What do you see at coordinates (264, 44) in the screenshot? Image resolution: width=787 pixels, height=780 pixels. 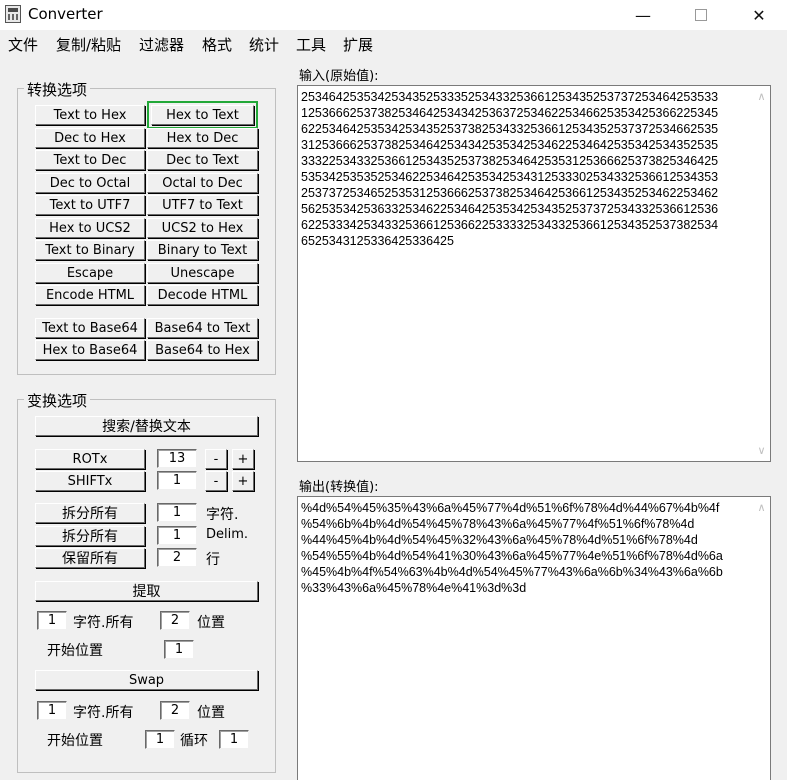 I see `menu-statistics: 统计` at bounding box center [264, 44].